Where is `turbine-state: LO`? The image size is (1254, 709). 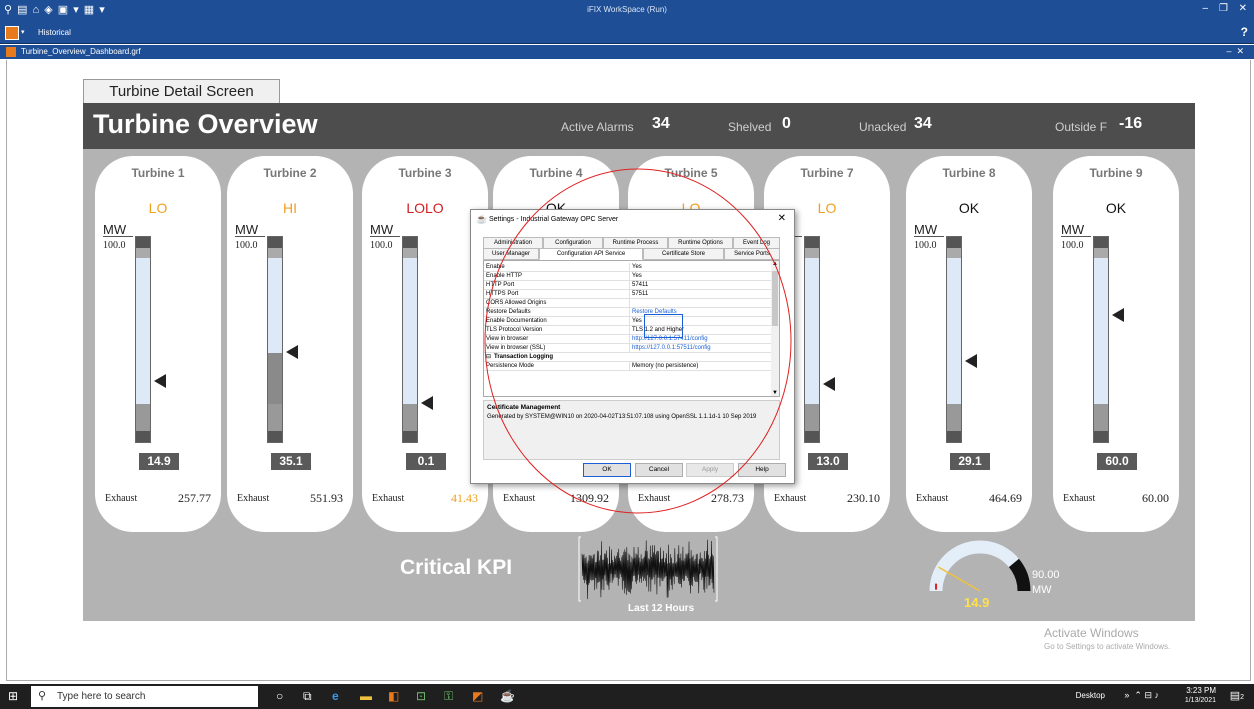 turbine-state: LO is located at coordinates (158, 208).